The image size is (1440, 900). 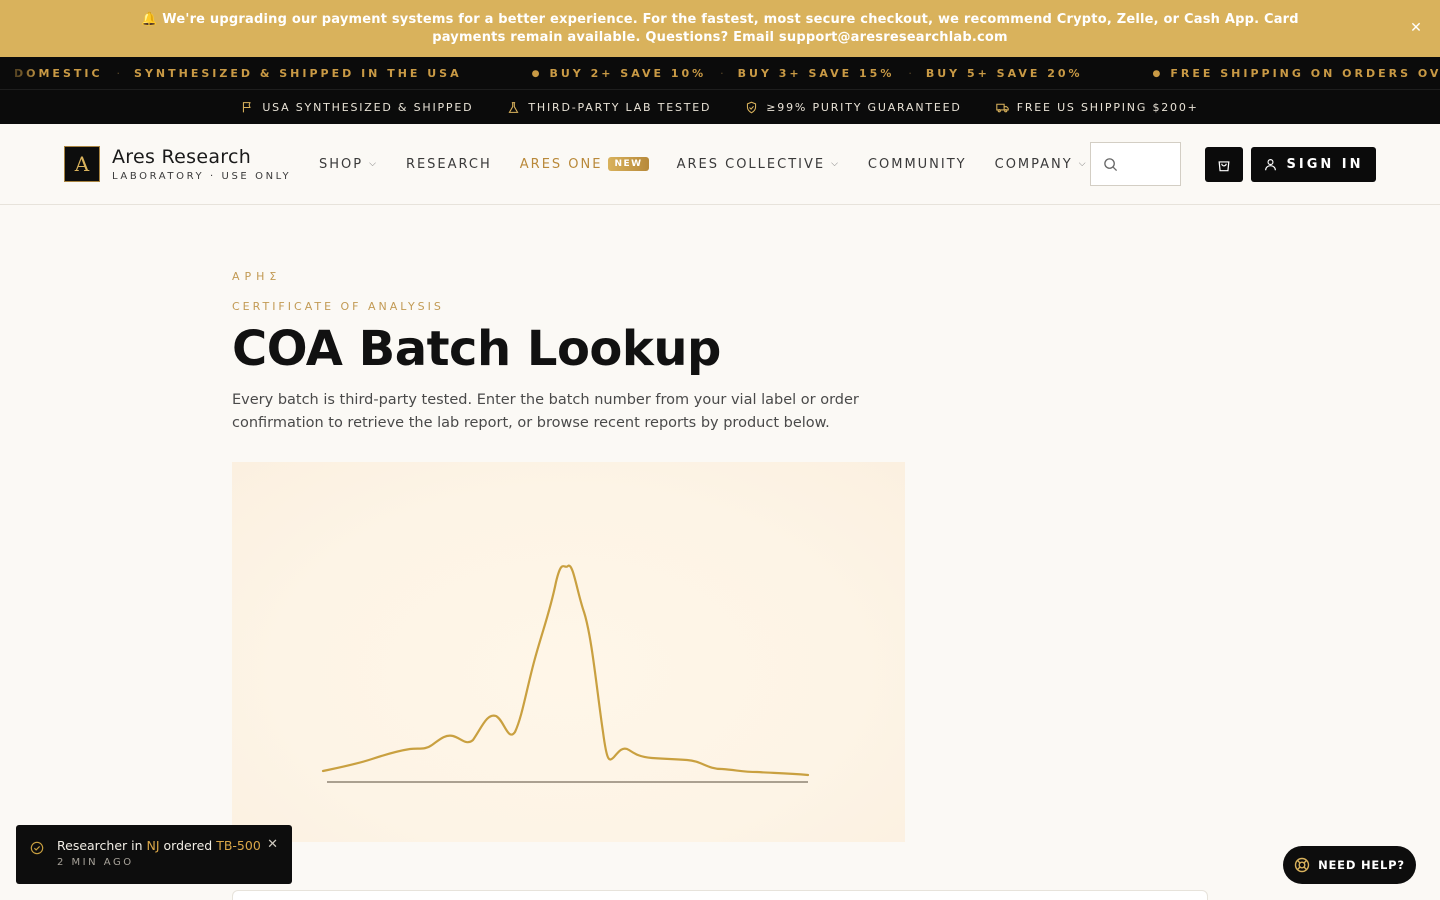 What do you see at coordinates (153, 845) in the screenshot?
I see `toast-state: NJ` at bounding box center [153, 845].